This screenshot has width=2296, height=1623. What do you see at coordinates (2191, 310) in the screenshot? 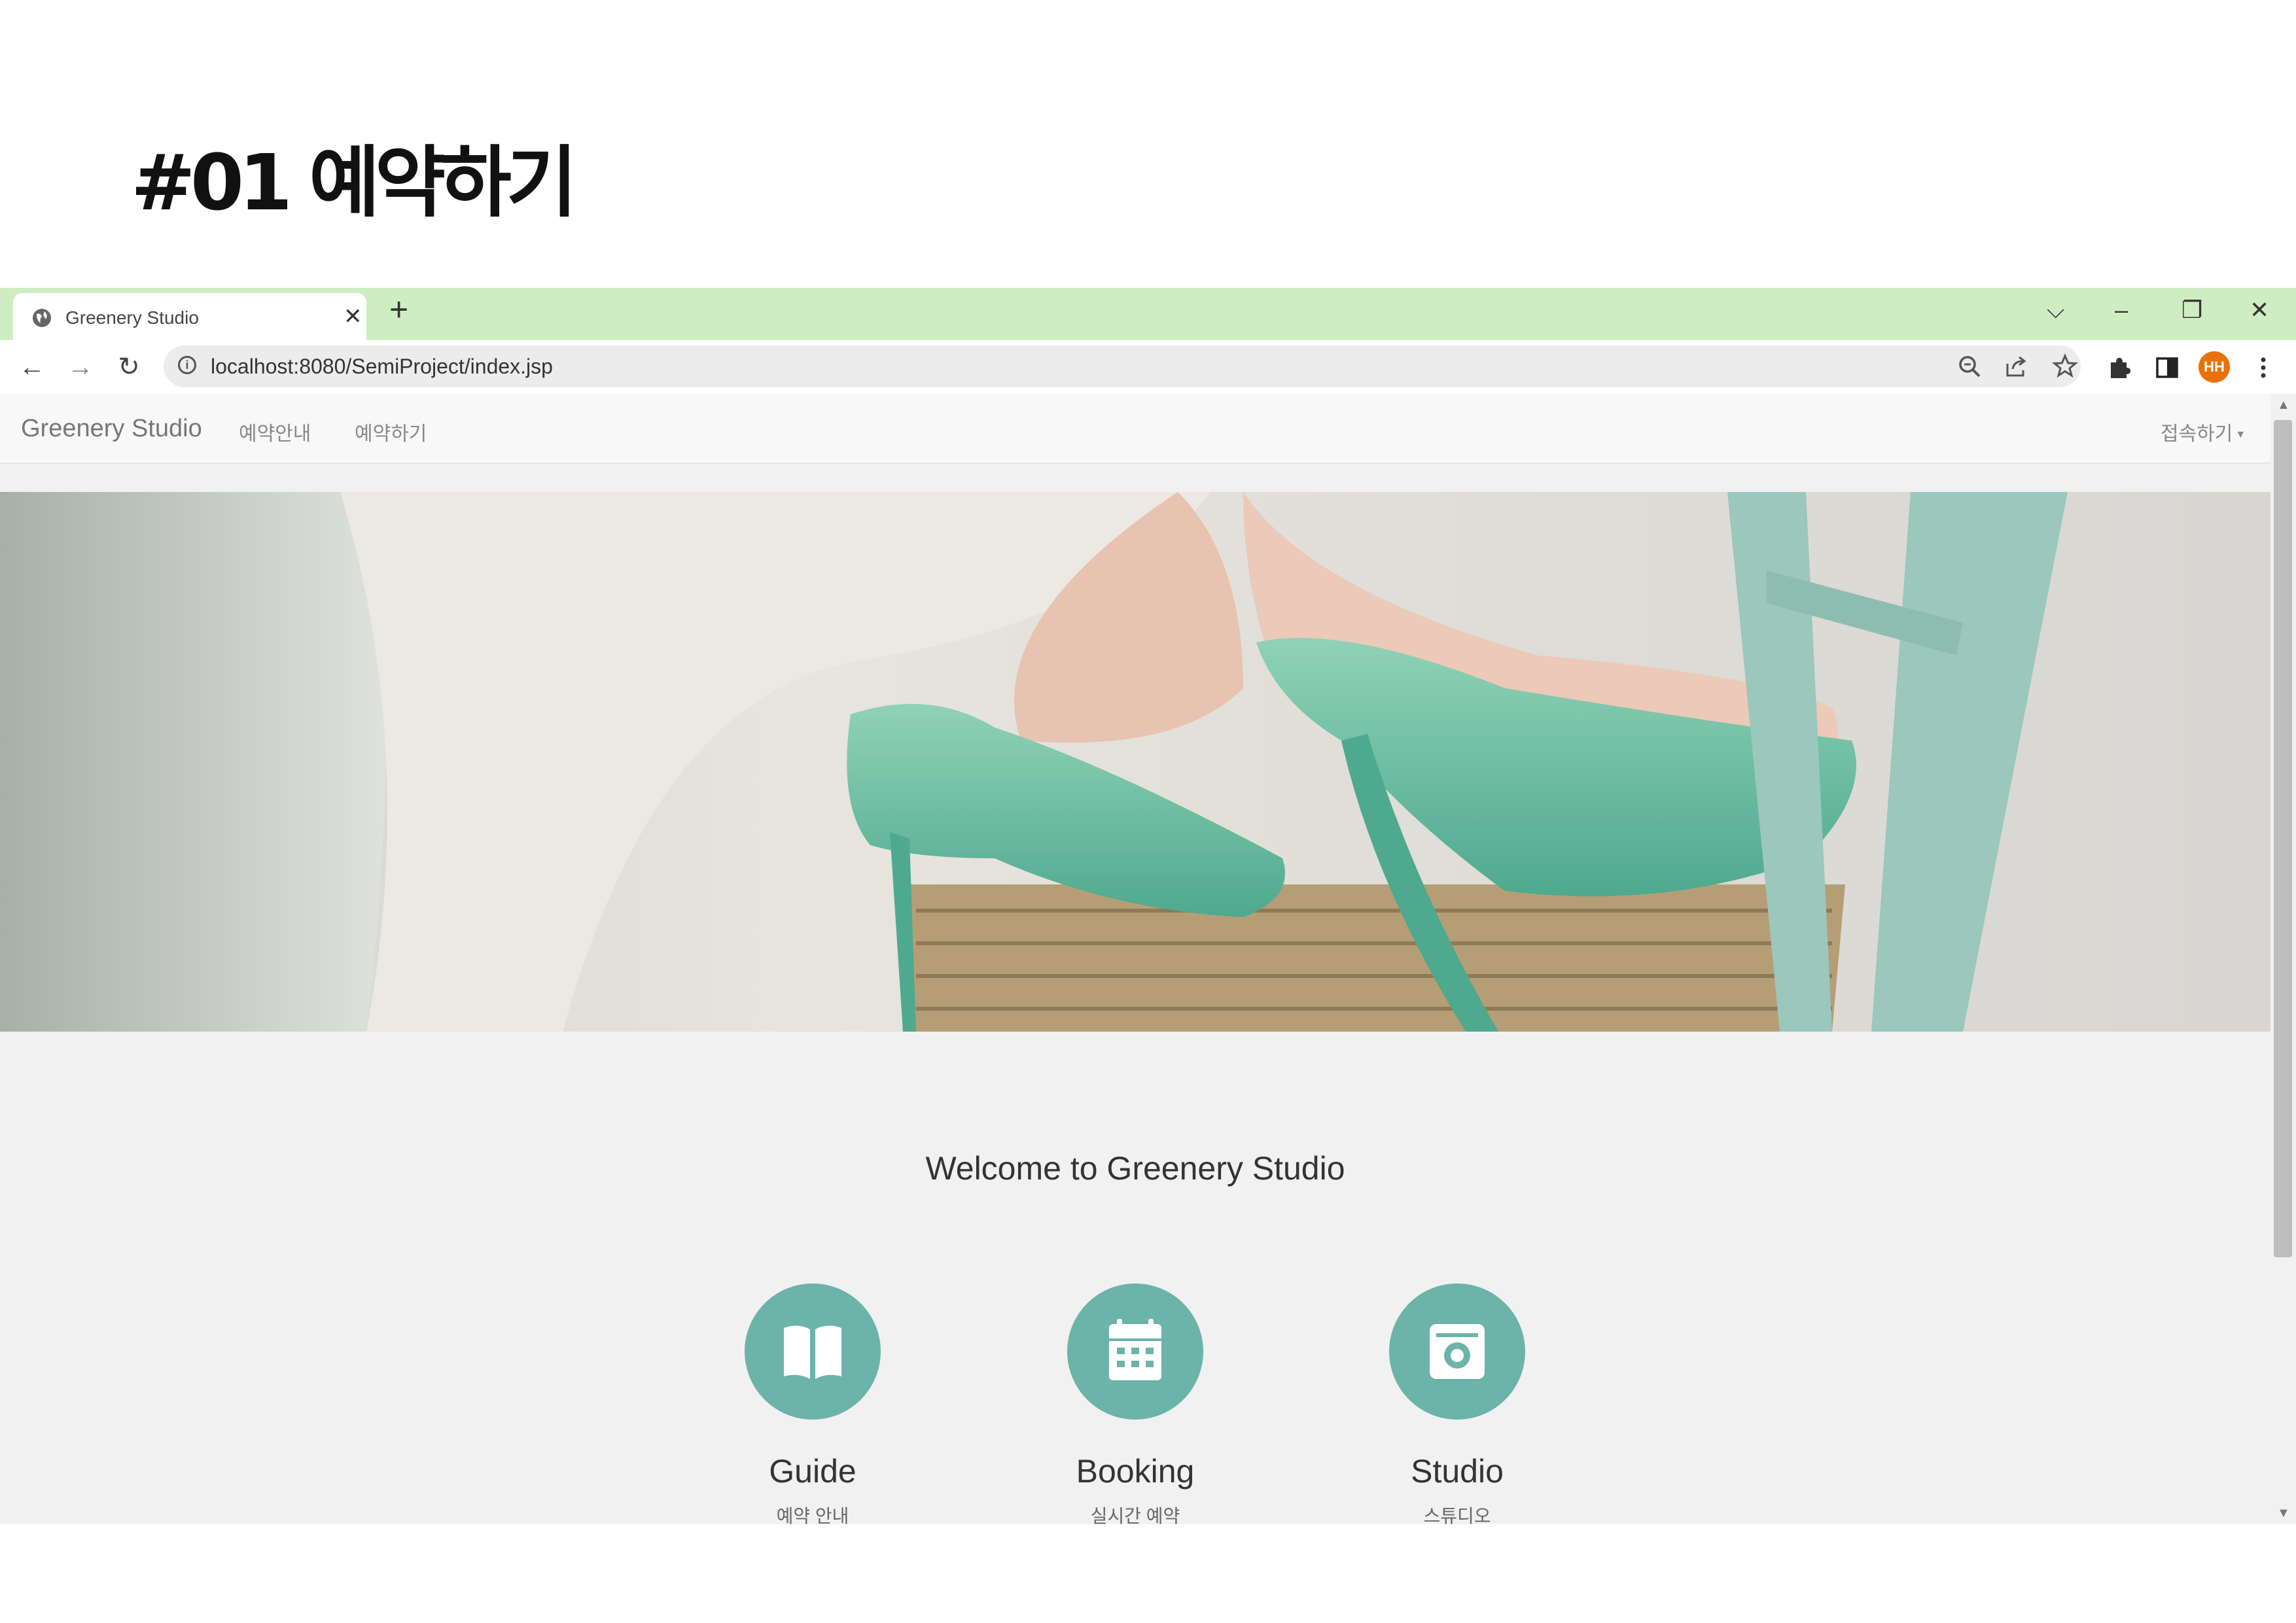
I see `restore-button: ❐` at bounding box center [2191, 310].